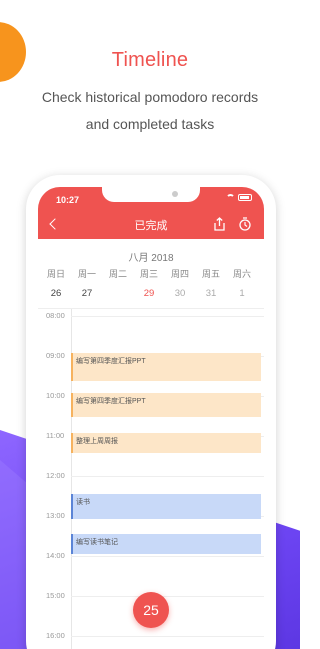  What do you see at coordinates (56, 294) in the screenshot?
I see `day-26: 26` at bounding box center [56, 294].